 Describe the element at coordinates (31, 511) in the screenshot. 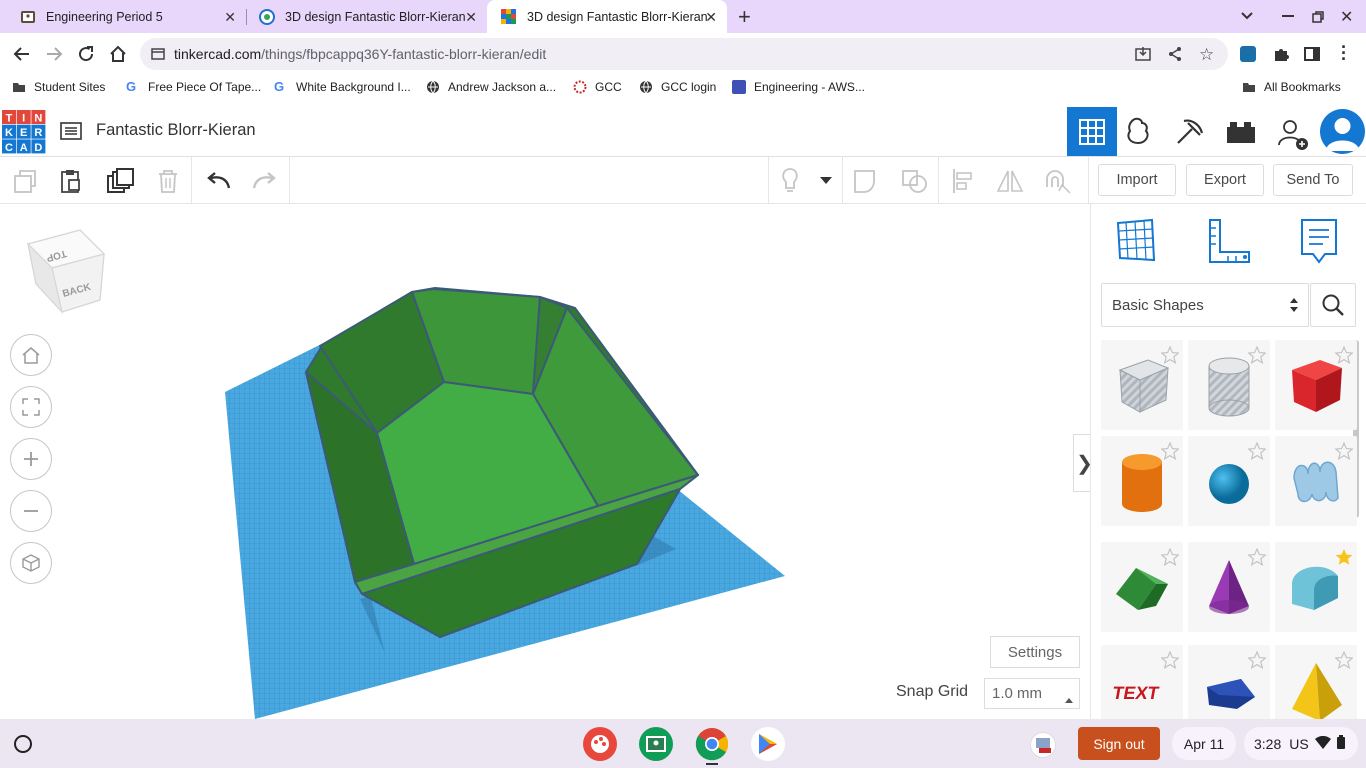

I see `zoom-out-button` at that location.